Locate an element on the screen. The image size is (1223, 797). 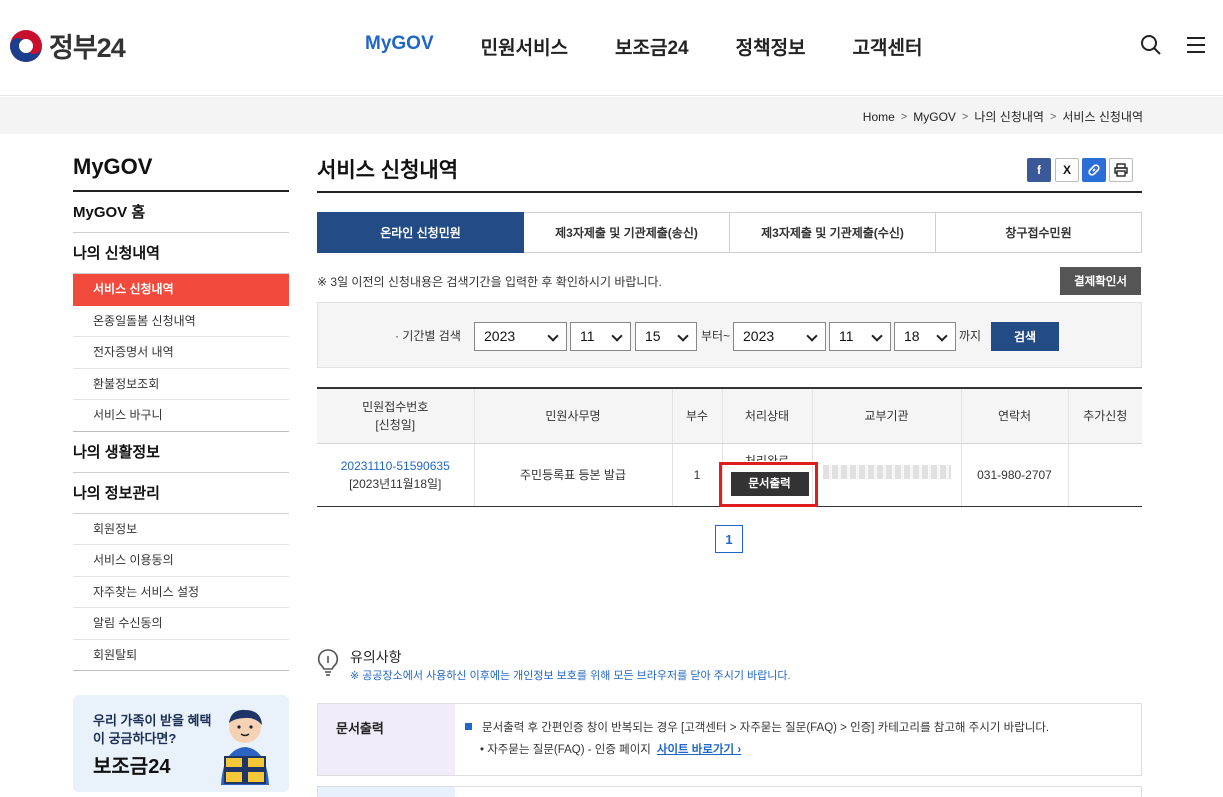
status-text: 처리완료 is located at coordinates (767, 457).